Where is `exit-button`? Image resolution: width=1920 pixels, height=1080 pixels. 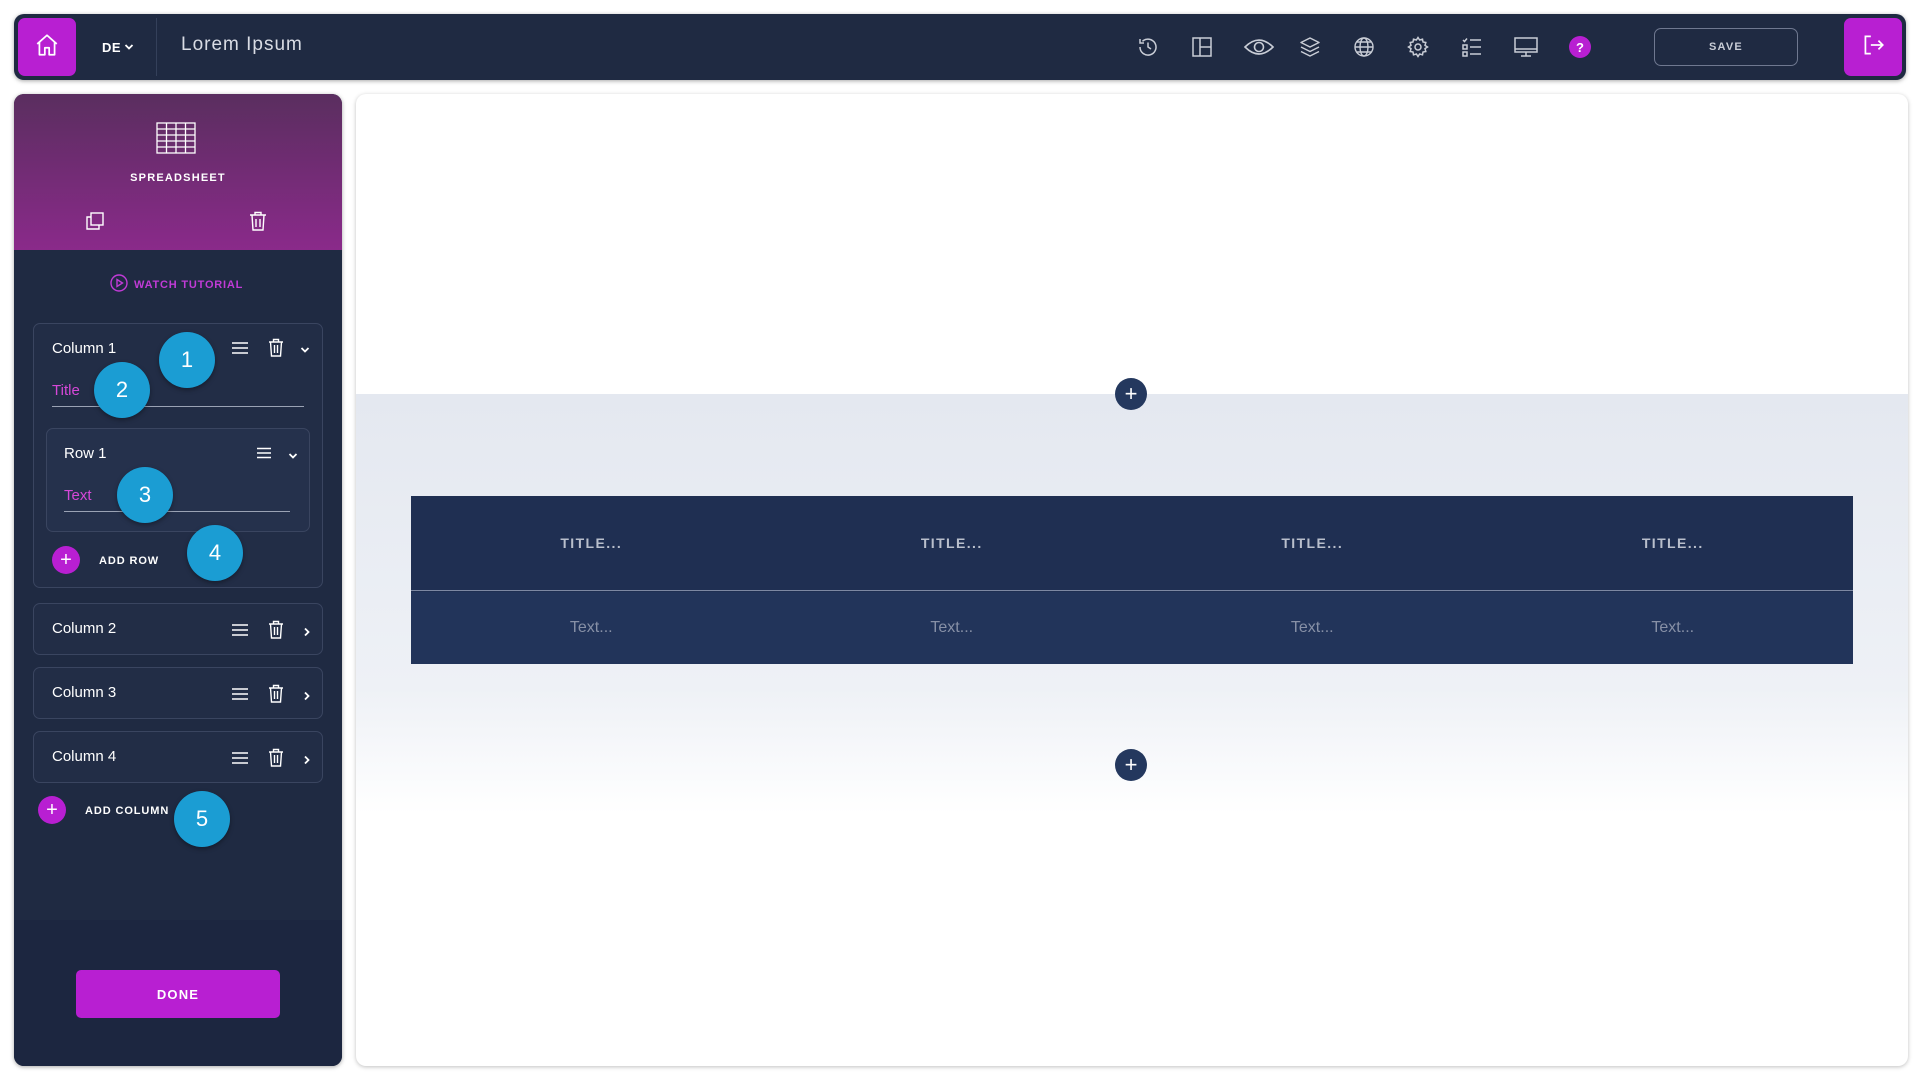
exit-button is located at coordinates (1873, 47).